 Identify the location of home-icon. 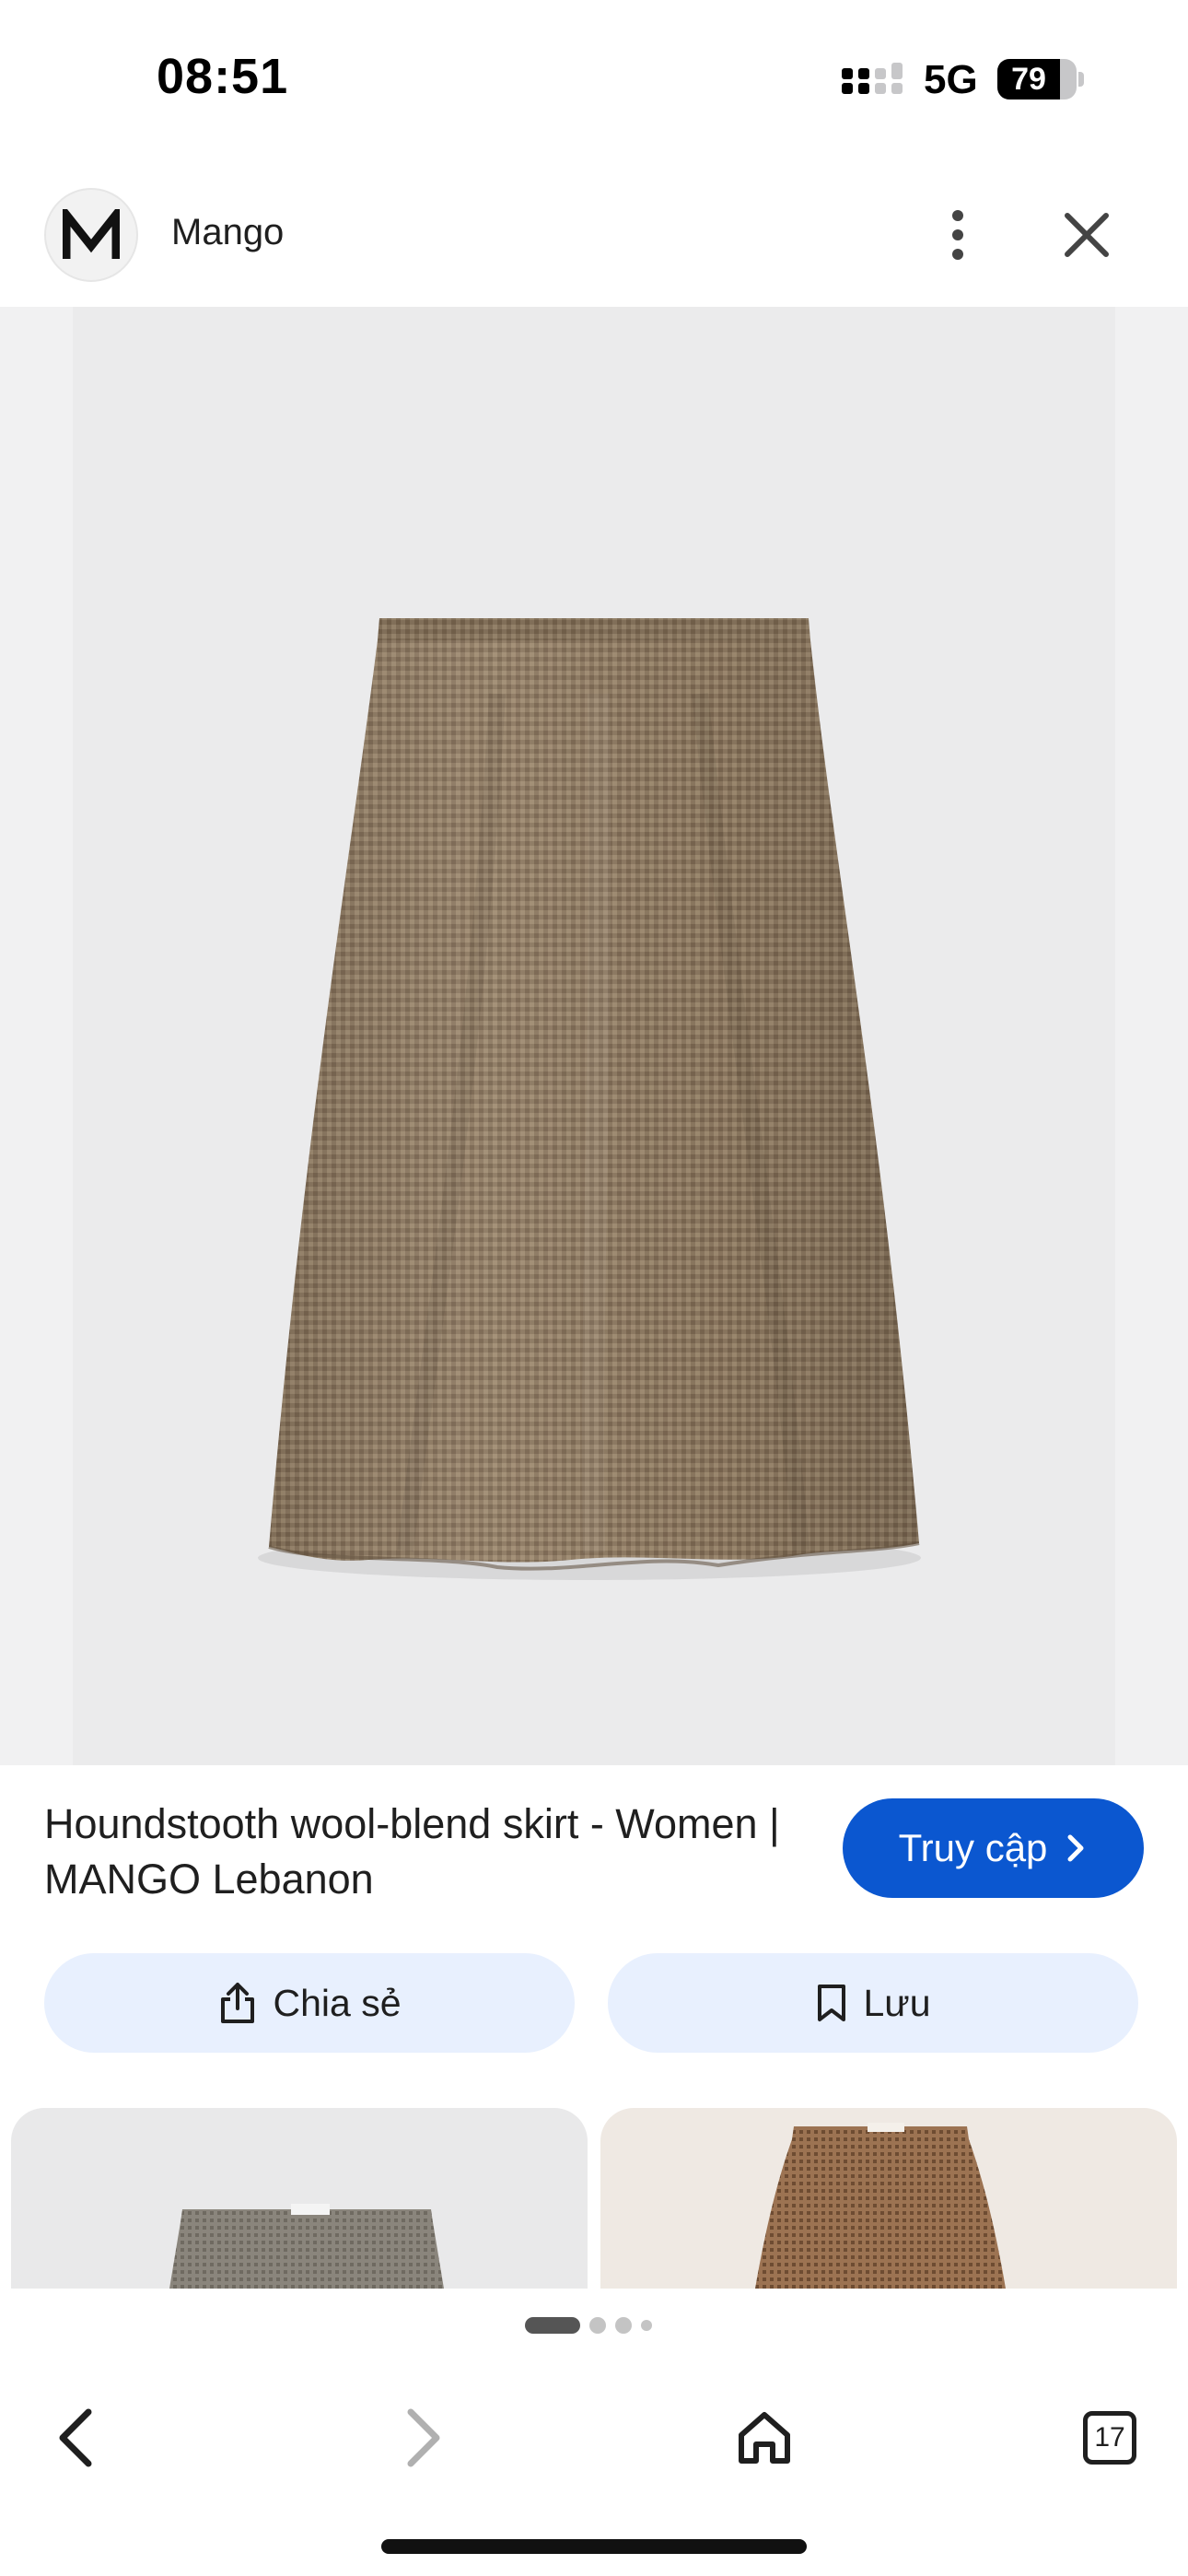
(764, 2438).